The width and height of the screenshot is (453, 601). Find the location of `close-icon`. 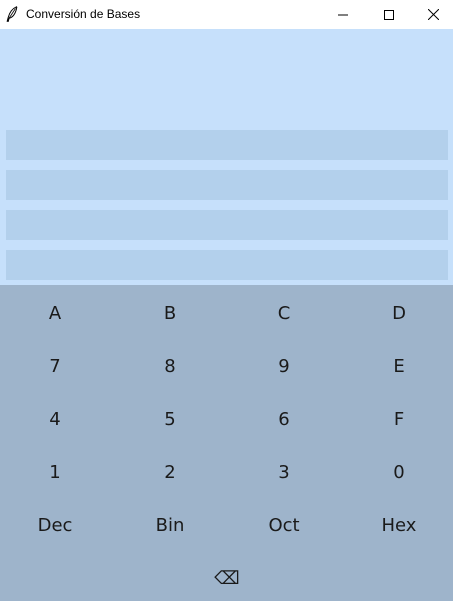

close-icon is located at coordinates (433, 14).